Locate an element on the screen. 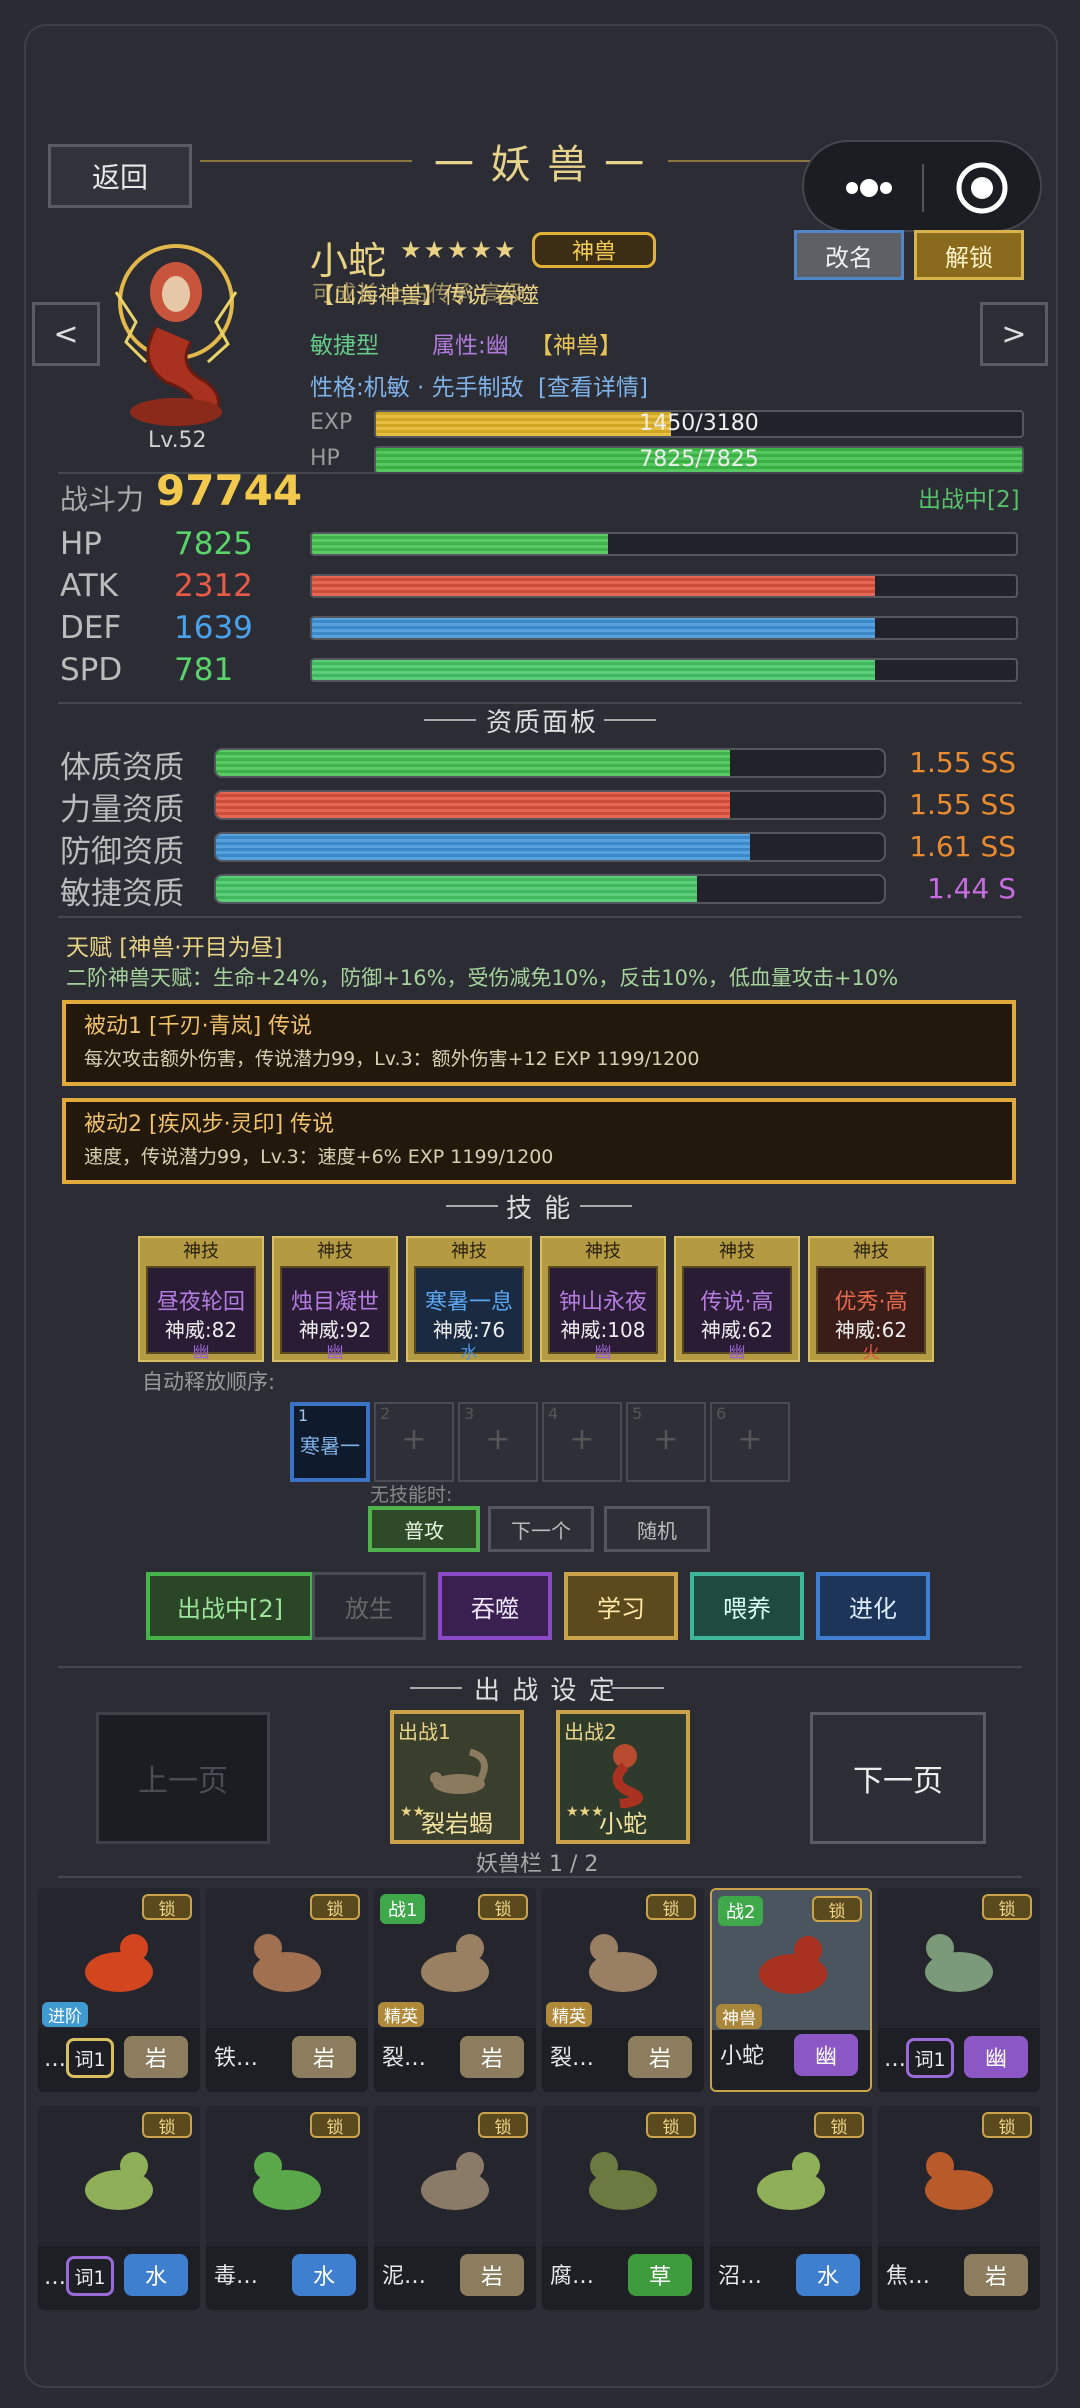  battle-slot-name: 裂岩蝎 is located at coordinates (457, 1824).